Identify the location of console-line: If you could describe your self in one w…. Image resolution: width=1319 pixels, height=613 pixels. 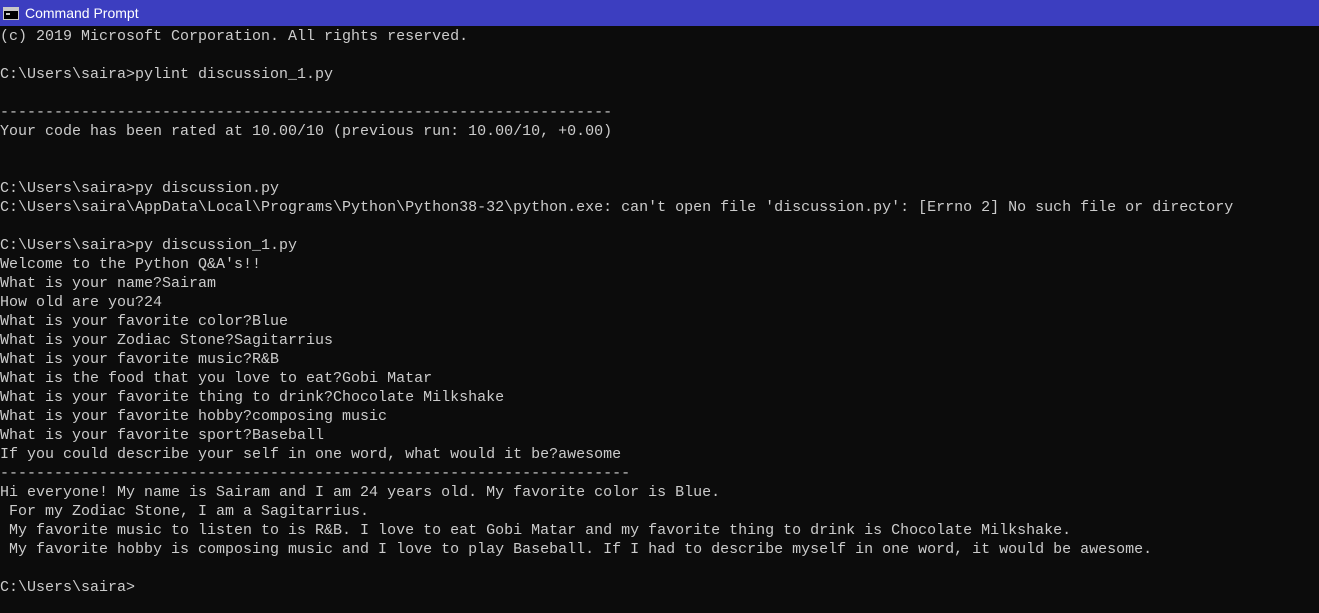
(311, 454).